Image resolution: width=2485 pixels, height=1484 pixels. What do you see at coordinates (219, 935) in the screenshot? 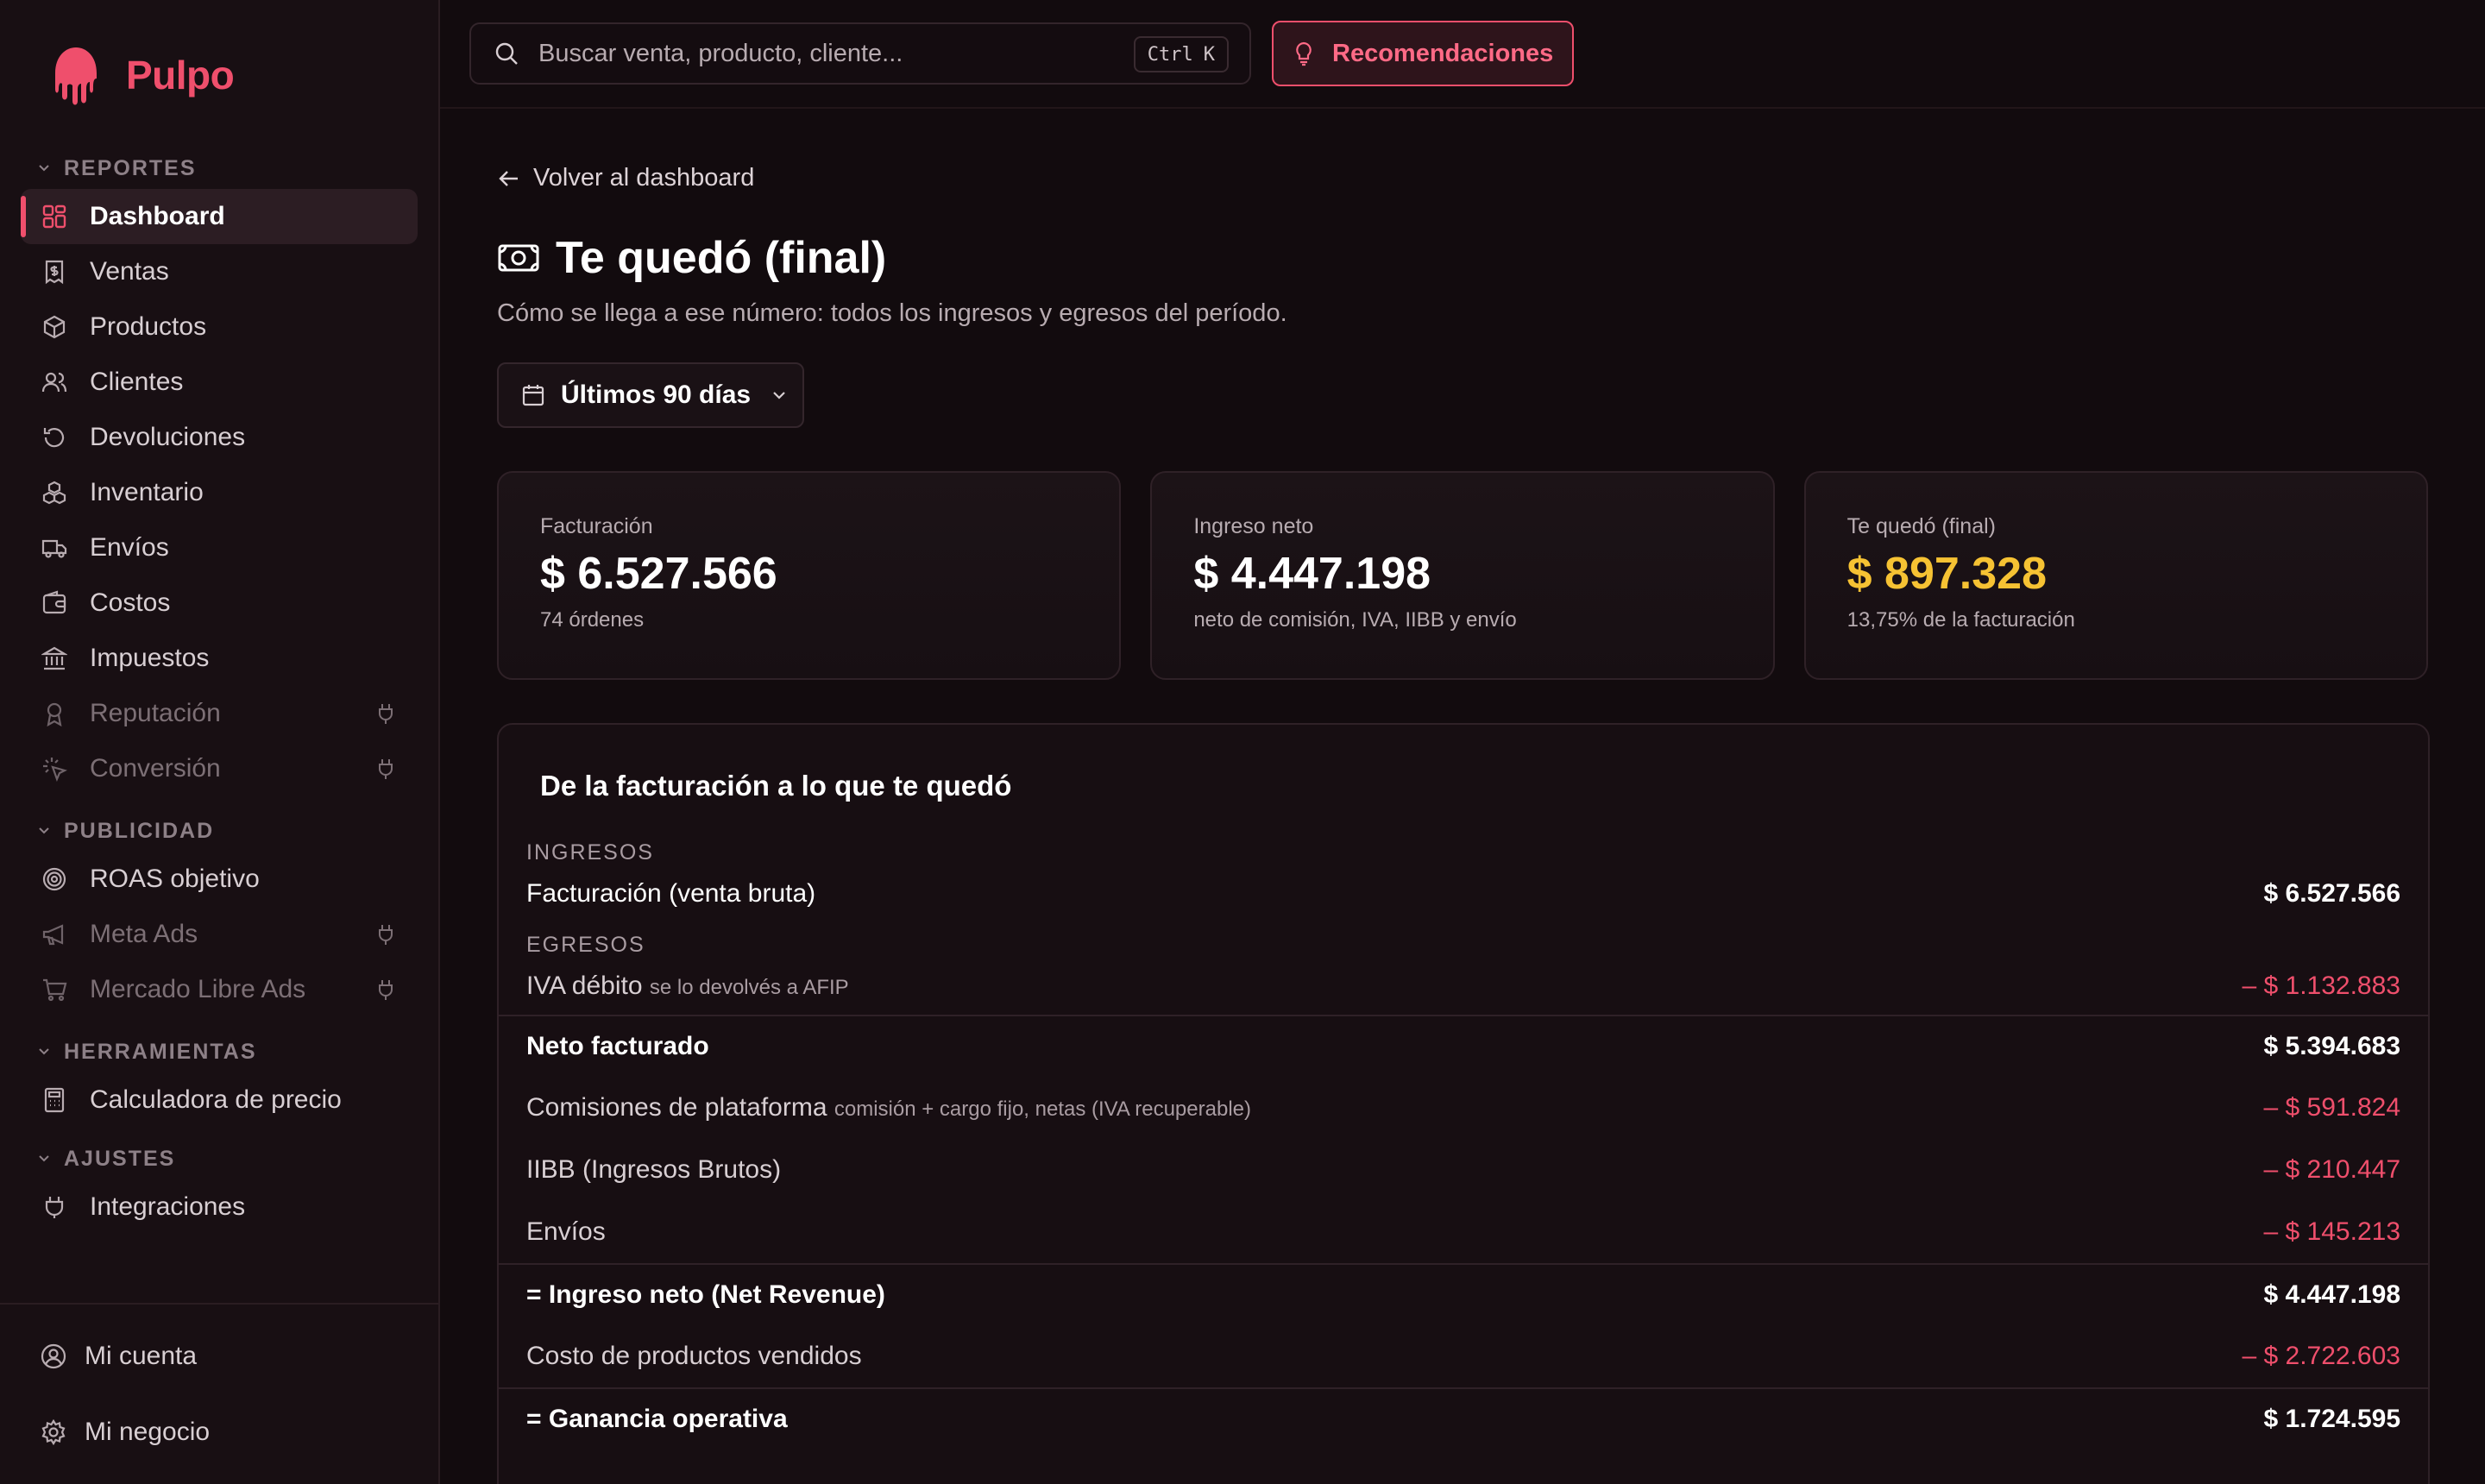
I see `sidebar-item-meta-ads: Meta Ads` at bounding box center [219, 935].